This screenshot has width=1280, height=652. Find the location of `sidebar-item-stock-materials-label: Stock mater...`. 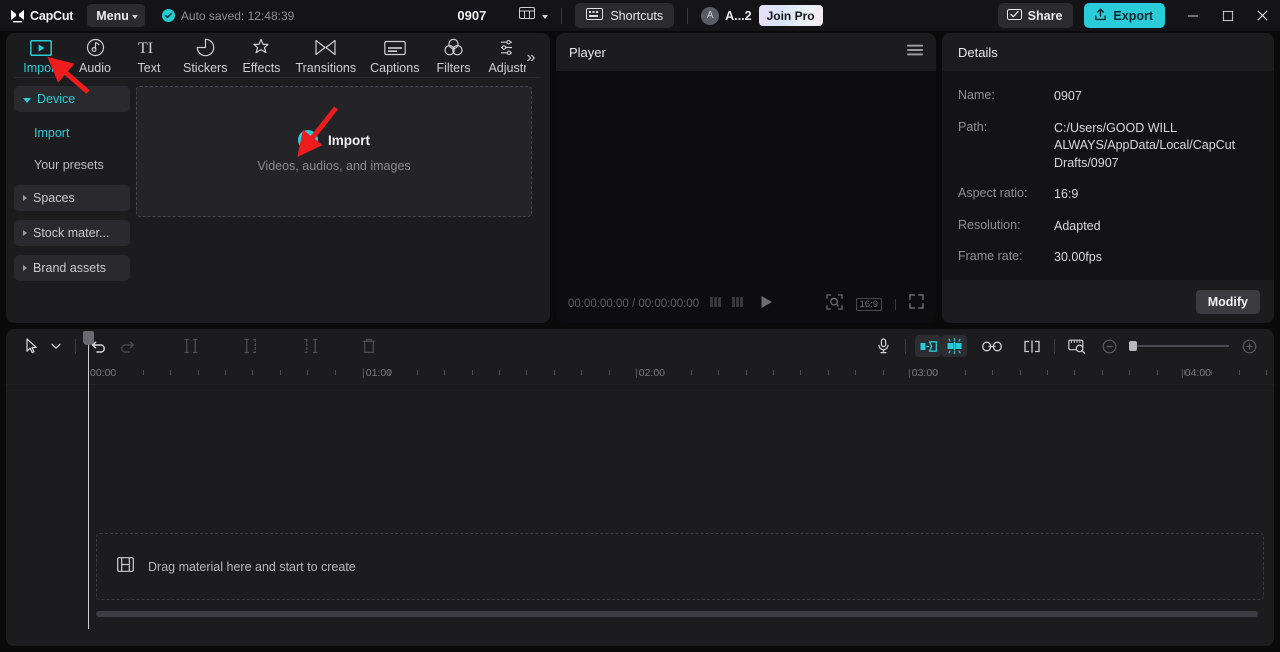

sidebar-item-stock-materials-label: Stock mater... is located at coordinates (71, 233).